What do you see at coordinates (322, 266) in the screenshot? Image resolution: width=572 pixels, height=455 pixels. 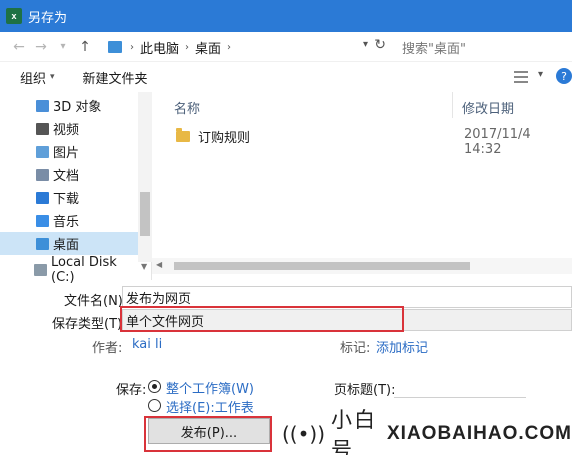 I see `horizontal-scrollbar-thumb` at bounding box center [322, 266].